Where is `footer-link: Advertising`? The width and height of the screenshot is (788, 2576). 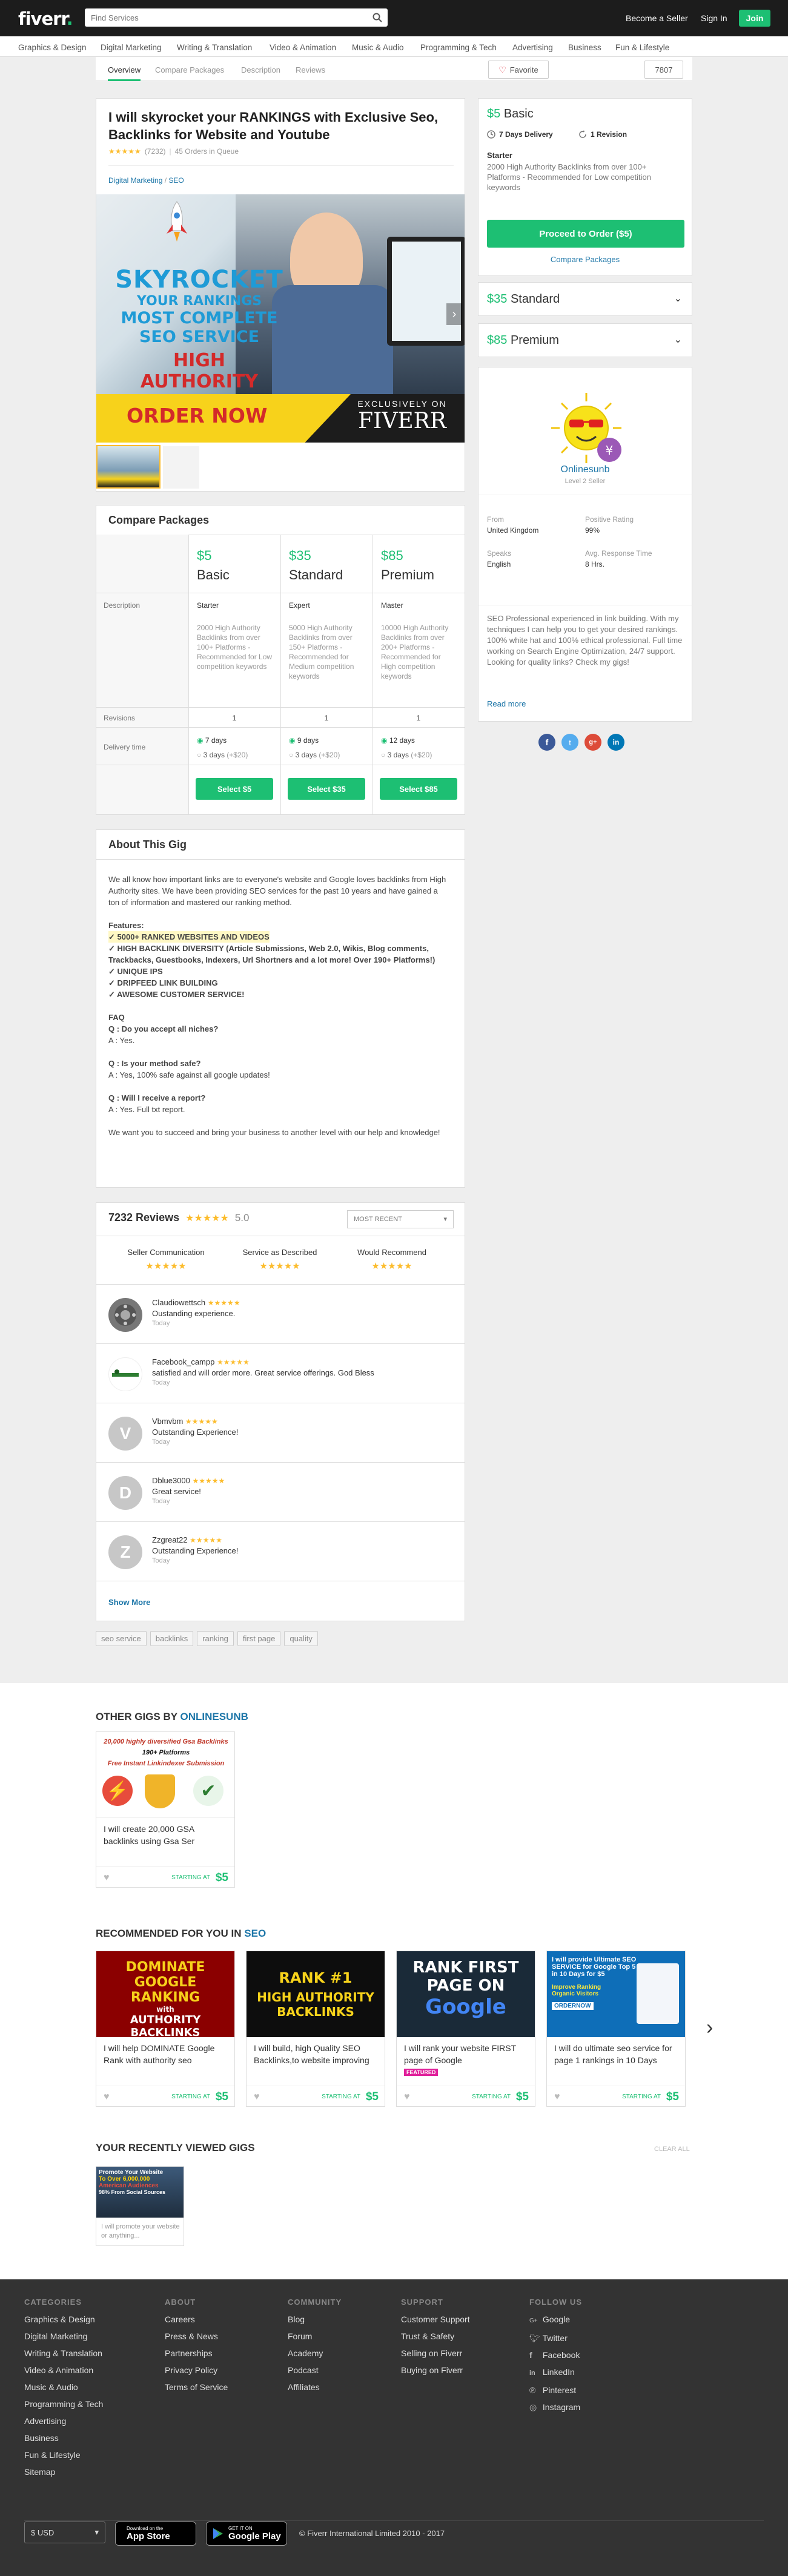
footer-link: Advertising is located at coordinates (63, 2421).